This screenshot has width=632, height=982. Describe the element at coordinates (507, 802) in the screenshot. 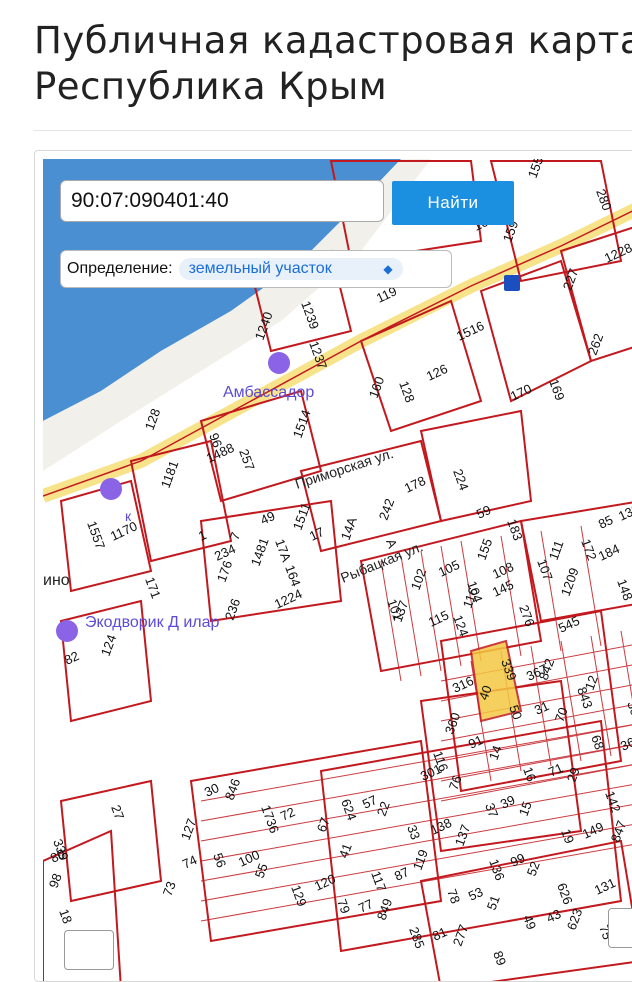

I see `parcel-number-label: 39` at that location.